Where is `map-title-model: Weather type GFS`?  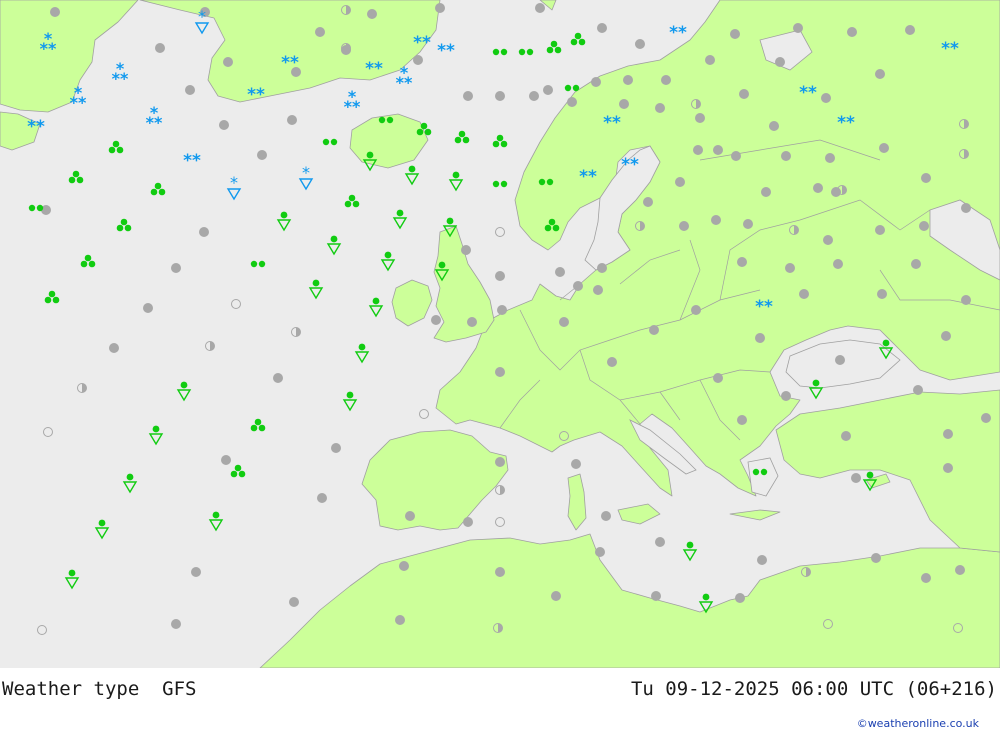 map-title-model: Weather type GFS is located at coordinates (99, 689).